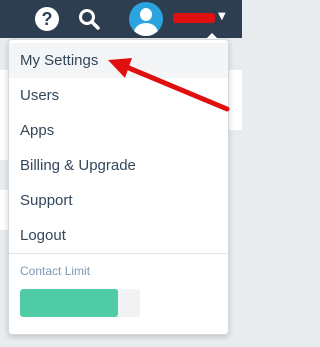  Describe the element at coordinates (55, 271) in the screenshot. I see `contact-limit-label: Contact Limit` at that location.